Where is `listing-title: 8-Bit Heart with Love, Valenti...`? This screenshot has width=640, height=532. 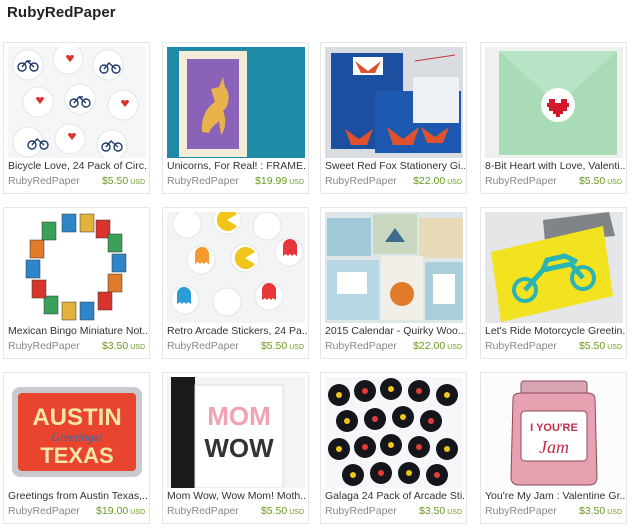
listing-title: 8-Bit Heart with Love, Valenti... is located at coordinates (555, 166).